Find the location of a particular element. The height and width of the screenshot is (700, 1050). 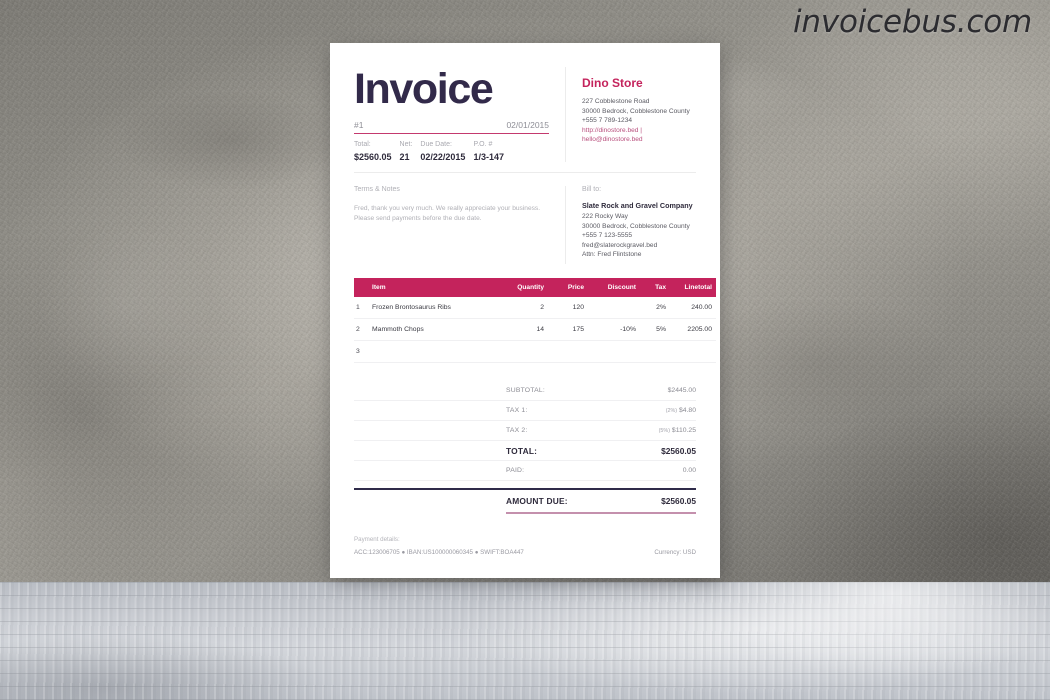

row-linetotal: 2205.00 is located at coordinates (693, 329).